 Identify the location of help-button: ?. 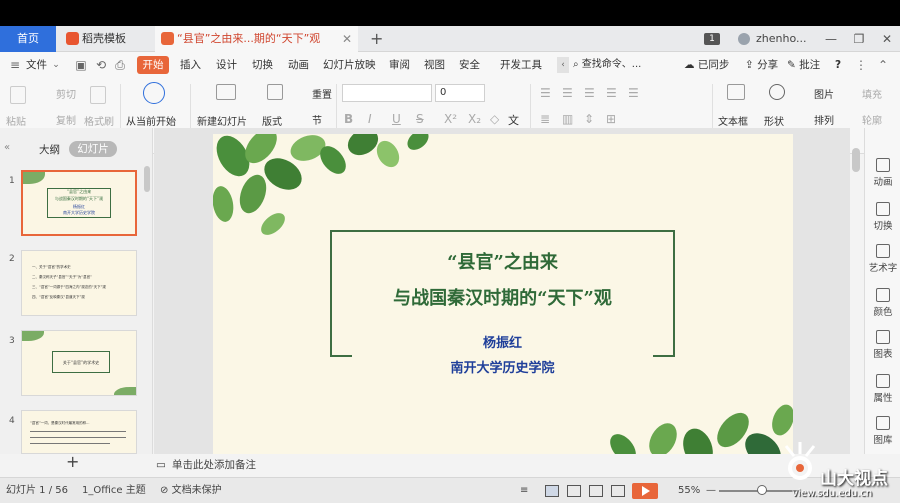
(838, 65).